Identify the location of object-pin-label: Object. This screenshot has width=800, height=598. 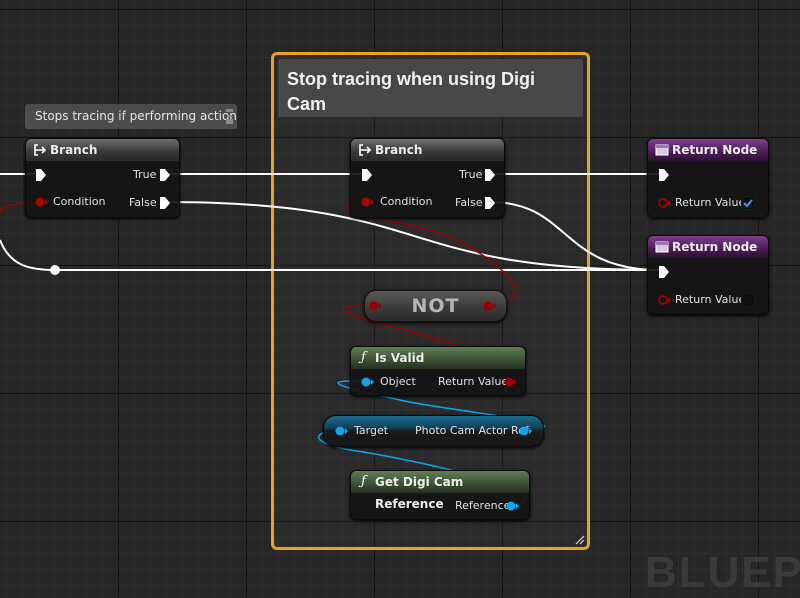
(398, 381).